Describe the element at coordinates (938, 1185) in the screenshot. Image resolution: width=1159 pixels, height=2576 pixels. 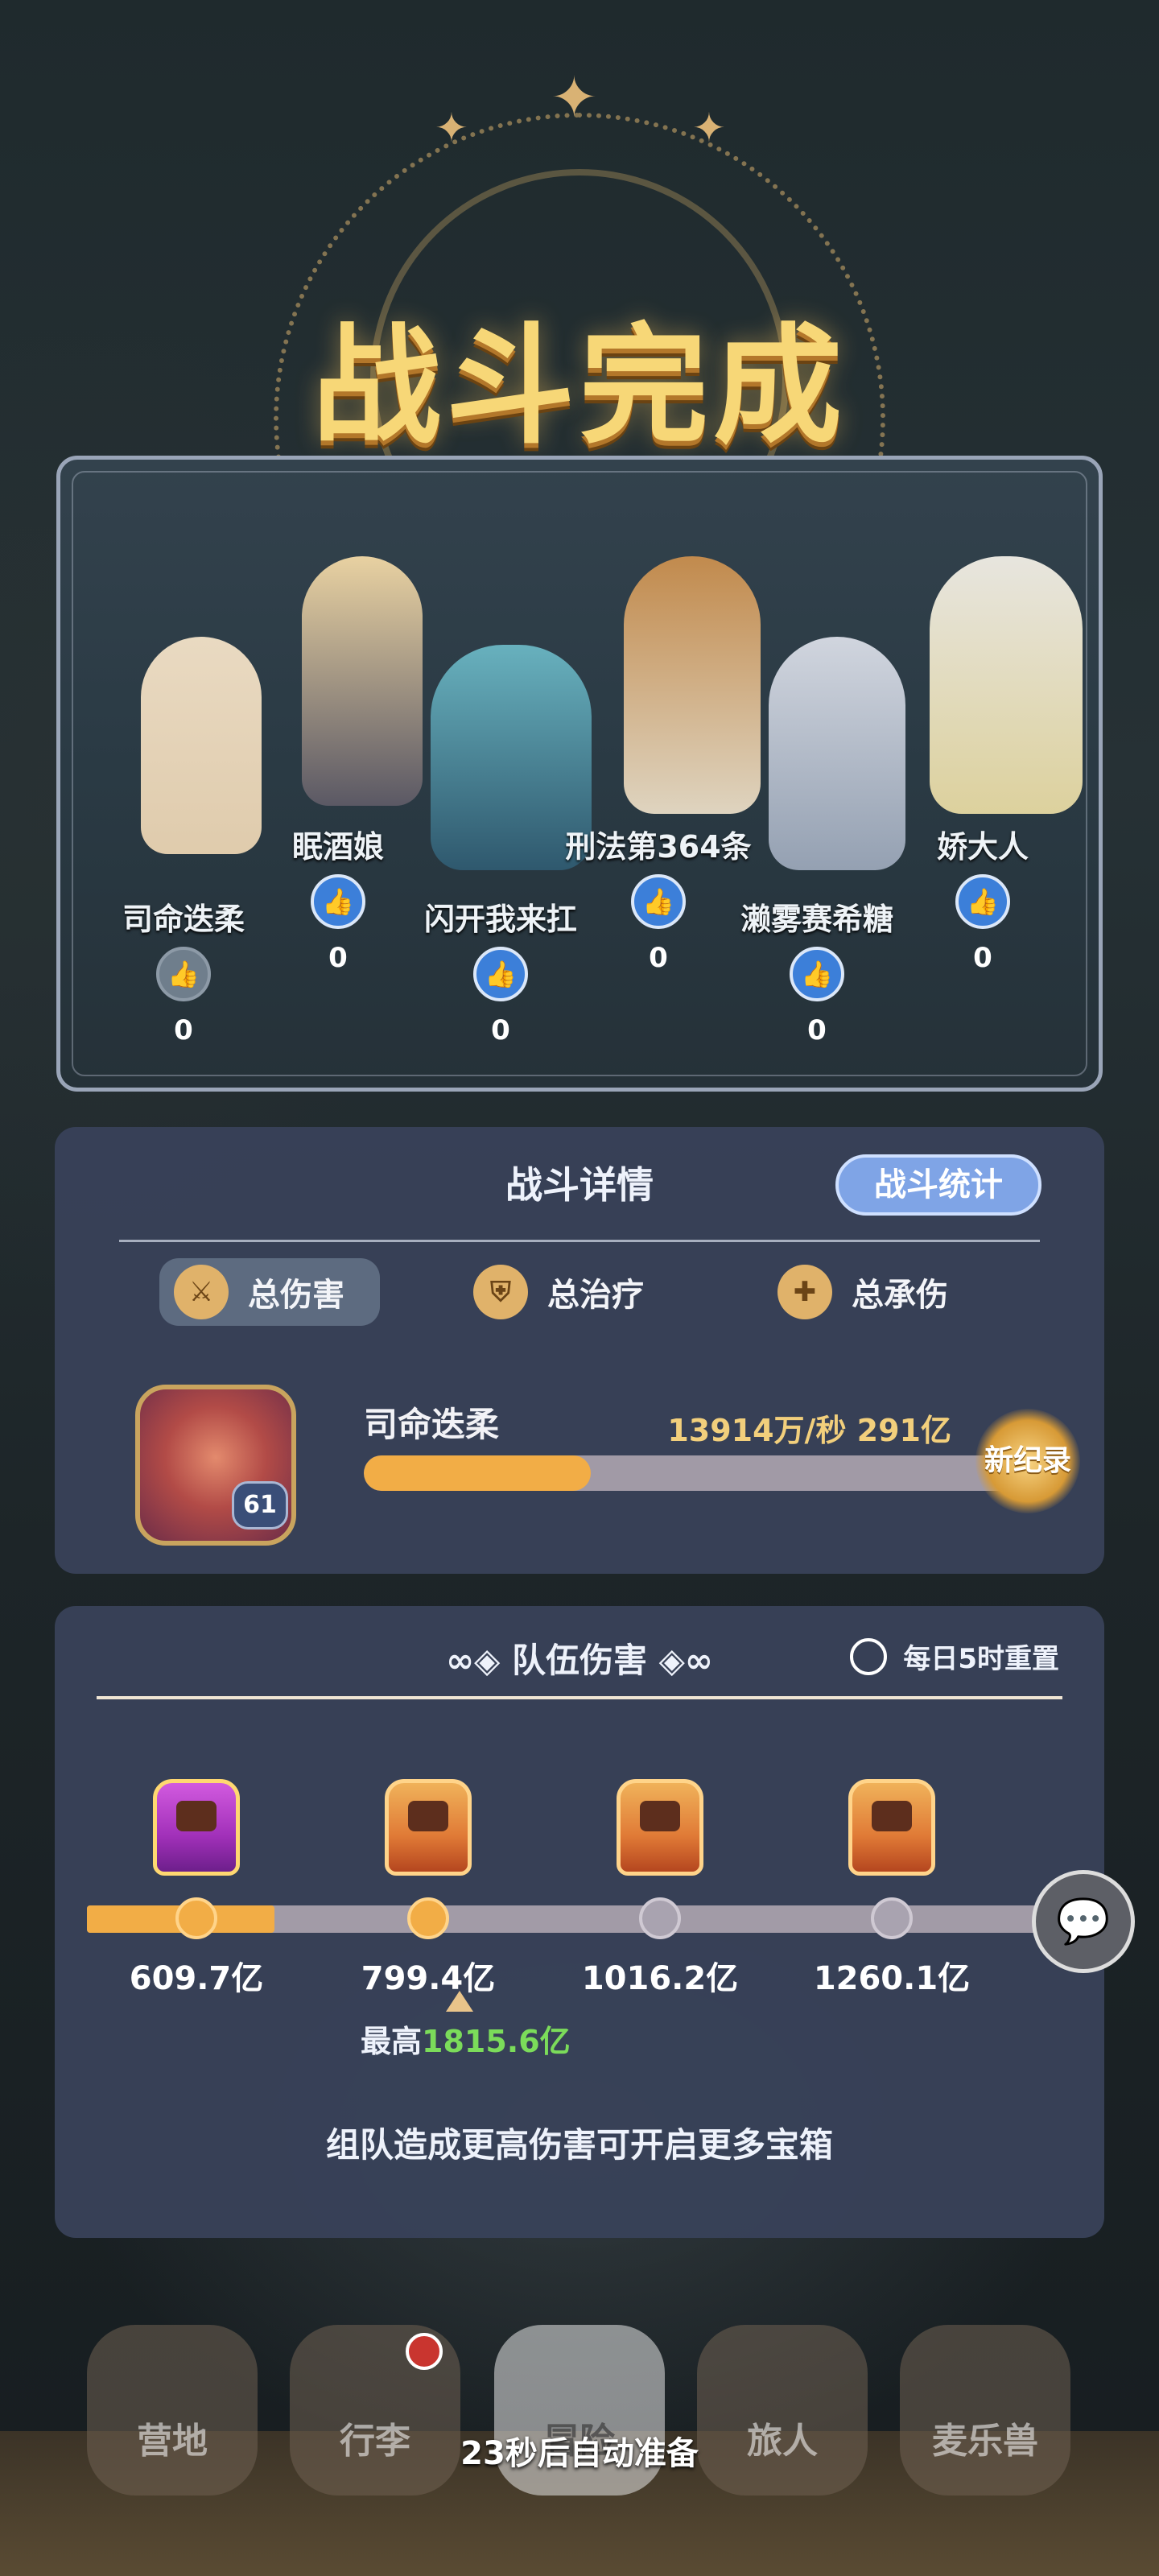
I see `battle-stats-button: 战斗统计` at that location.